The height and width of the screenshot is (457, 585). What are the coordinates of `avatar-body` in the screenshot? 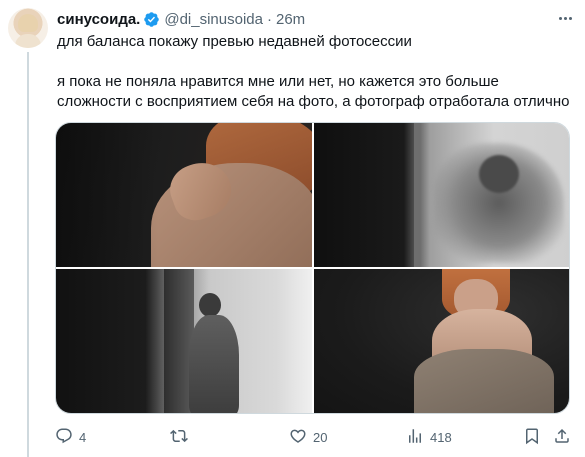 It's located at (28, 41).